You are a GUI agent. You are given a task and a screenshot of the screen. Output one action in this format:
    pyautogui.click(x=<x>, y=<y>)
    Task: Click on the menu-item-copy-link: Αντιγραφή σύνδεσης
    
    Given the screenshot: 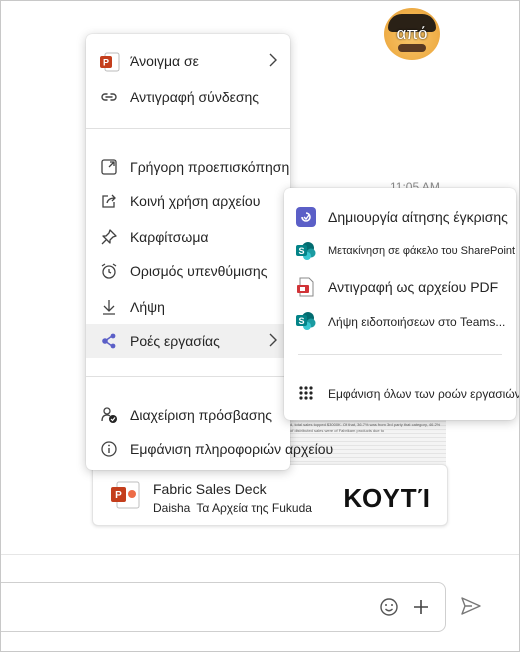 What is the action you would take?
    pyautogui.click(x=188, y=97)
    